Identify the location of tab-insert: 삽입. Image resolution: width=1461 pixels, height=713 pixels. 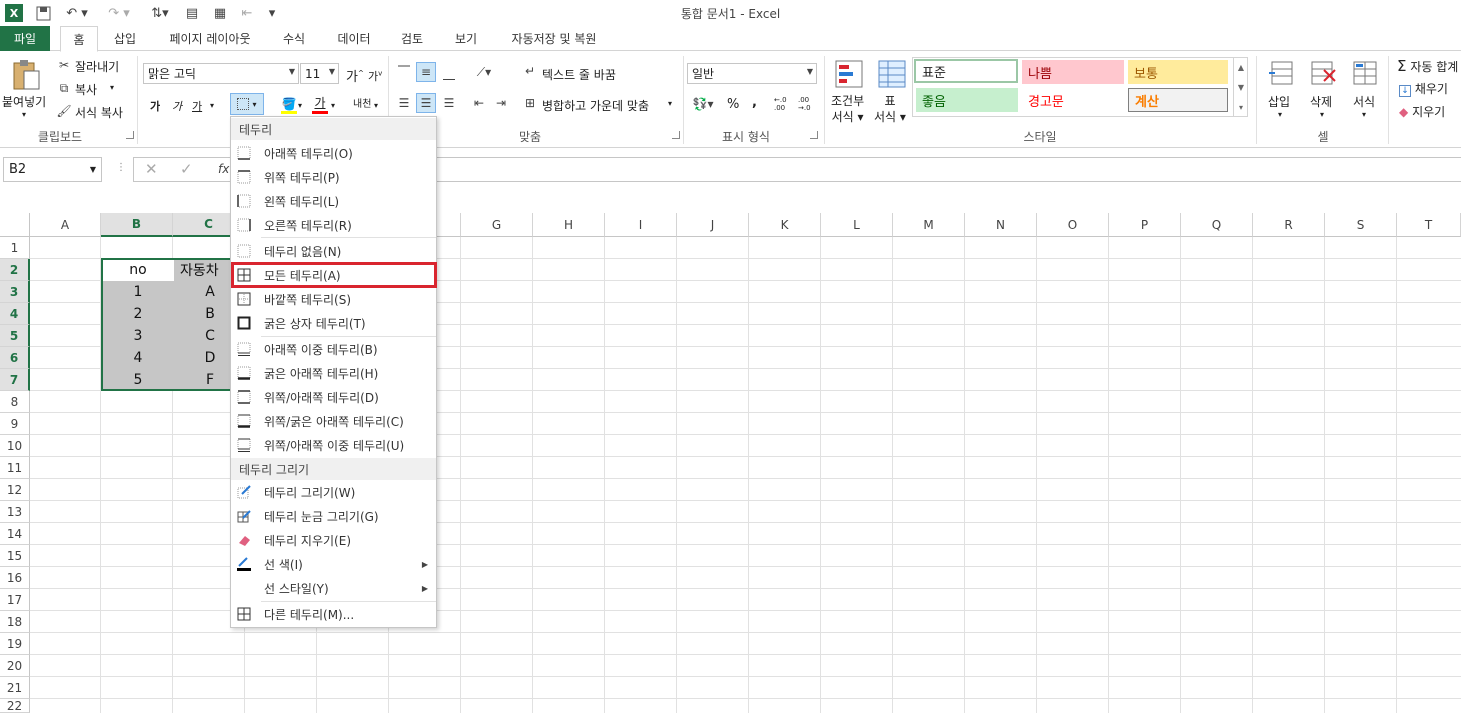
(125, 38).